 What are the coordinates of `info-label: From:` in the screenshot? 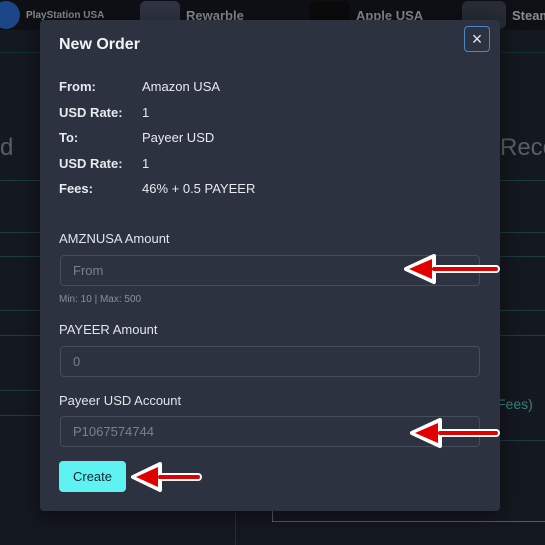 It's located at (77, 86).